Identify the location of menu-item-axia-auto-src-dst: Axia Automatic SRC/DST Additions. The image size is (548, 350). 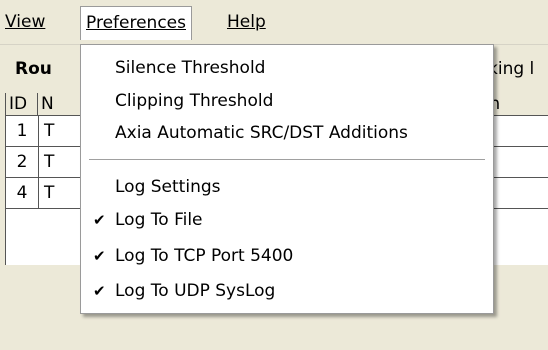
(287, 133).